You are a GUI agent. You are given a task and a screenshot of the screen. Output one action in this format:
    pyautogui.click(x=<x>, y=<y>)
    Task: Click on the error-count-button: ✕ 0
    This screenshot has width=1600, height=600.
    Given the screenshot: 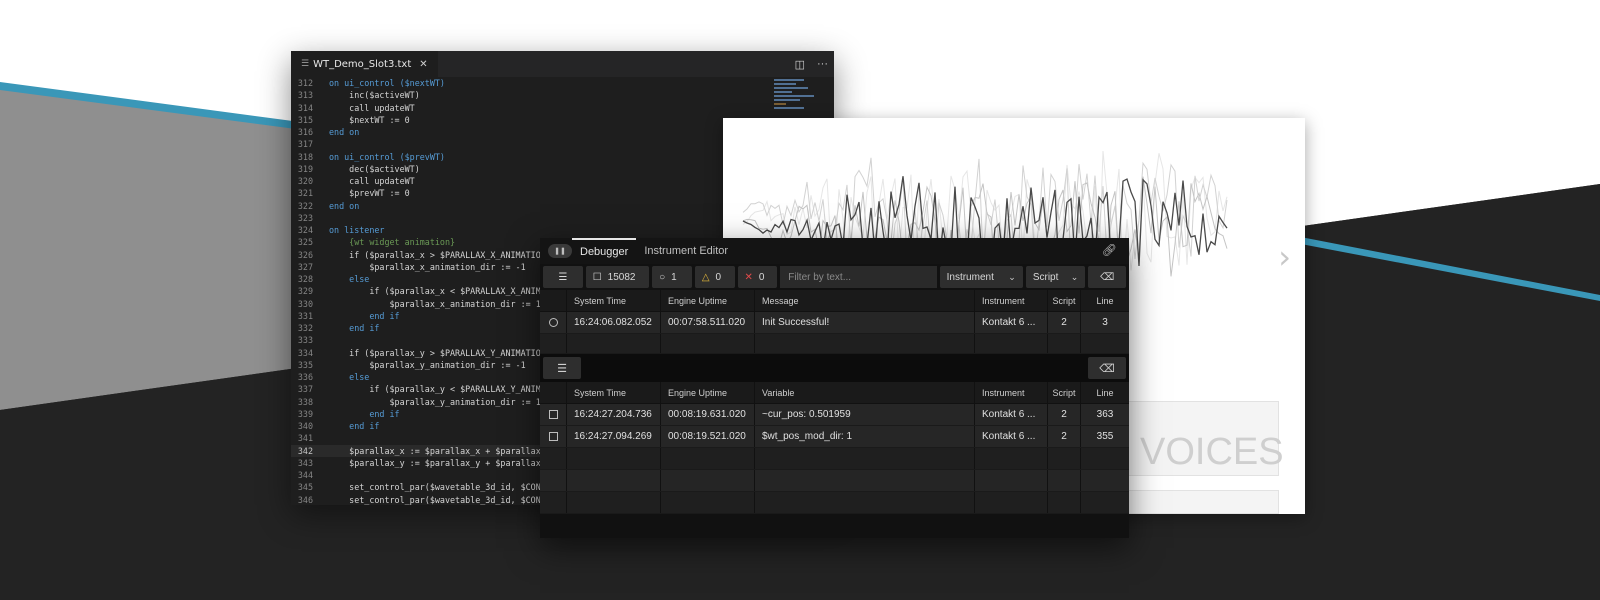 What is the action you would take?
    pyautogui.click(x=757, y=277)
    